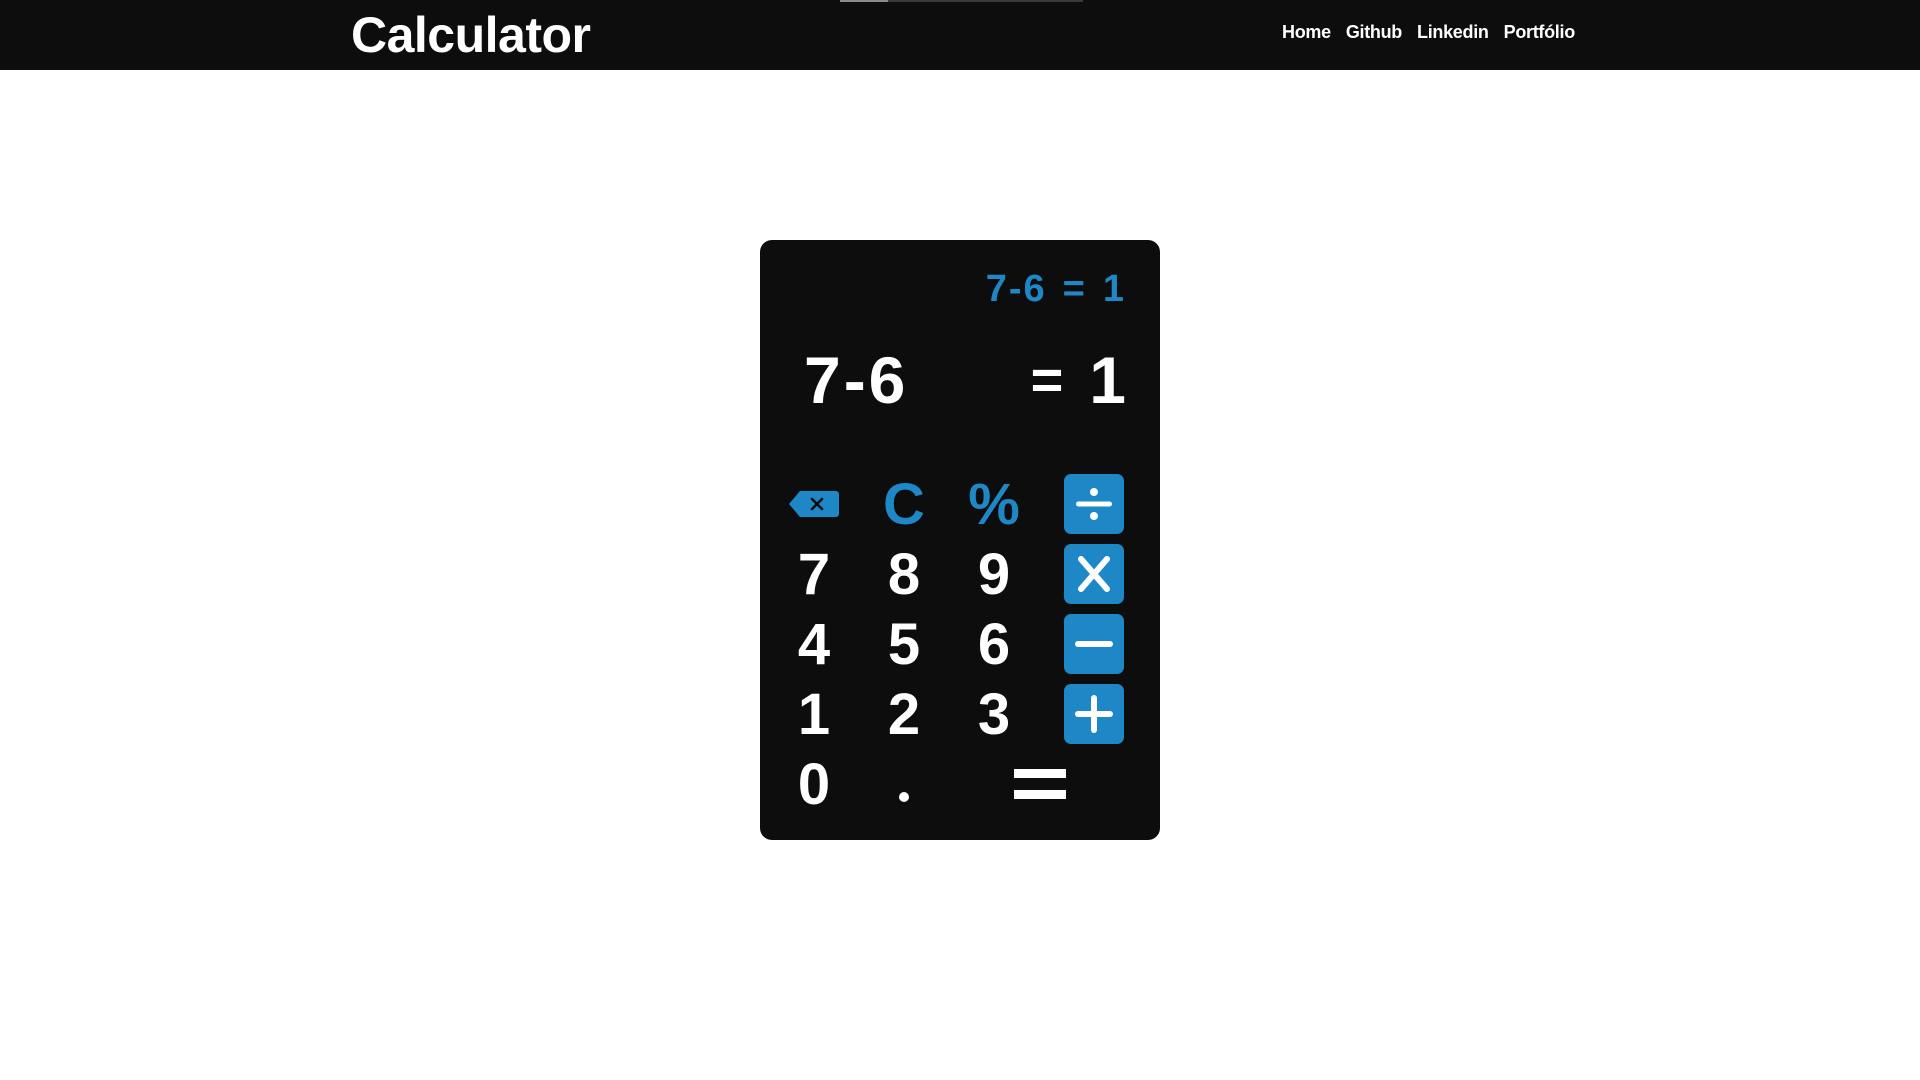 This screenshot has height=1080, width=1920. I want to click on nav-link-github: Github, so click(1374, 32).